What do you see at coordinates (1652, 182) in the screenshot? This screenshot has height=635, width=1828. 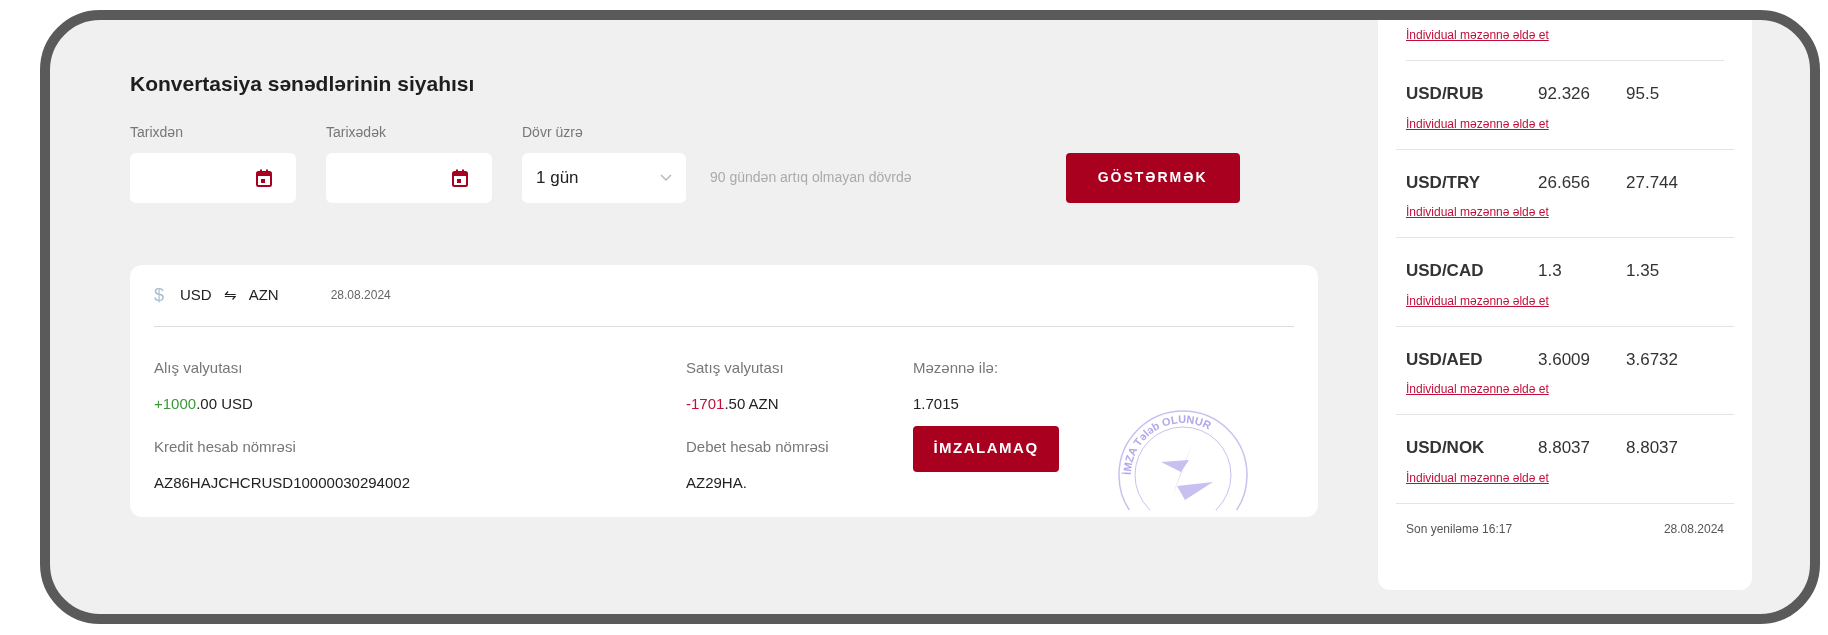 I see `sell-rate: 27.744` at bounding box center [1652, 182].